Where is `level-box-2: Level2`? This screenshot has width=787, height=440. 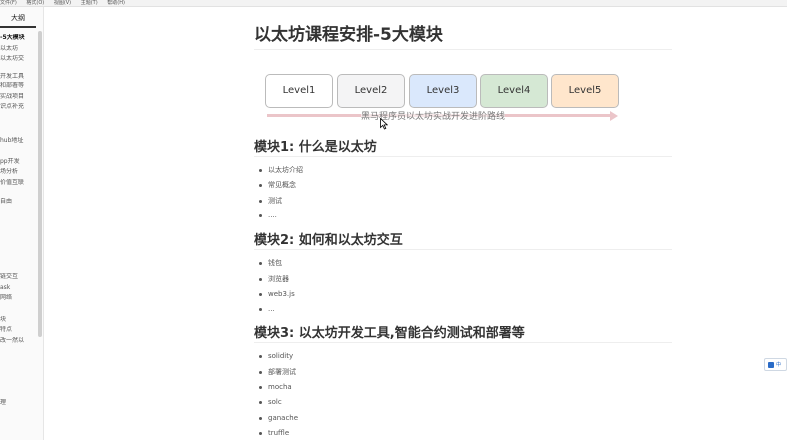
level-box-2: Level2 is located at coordinates (371, 91).